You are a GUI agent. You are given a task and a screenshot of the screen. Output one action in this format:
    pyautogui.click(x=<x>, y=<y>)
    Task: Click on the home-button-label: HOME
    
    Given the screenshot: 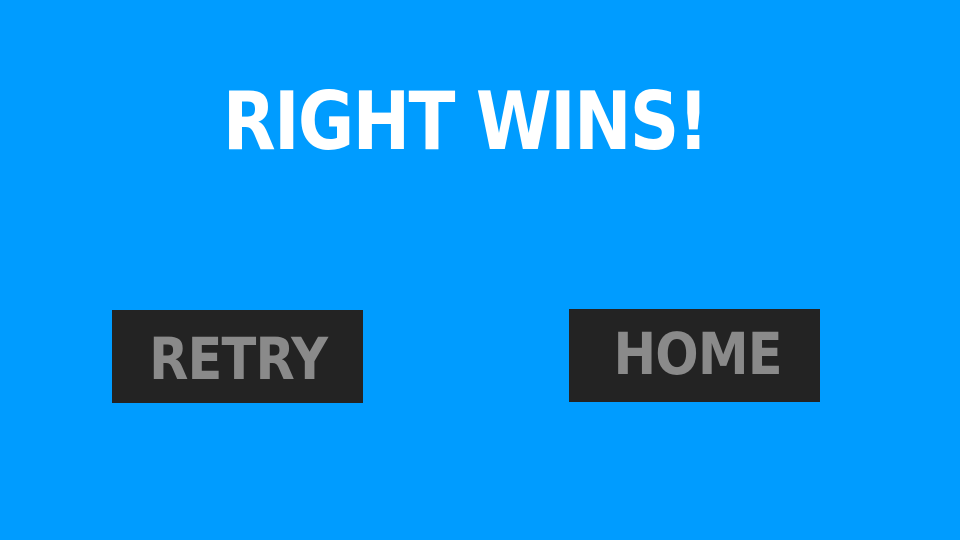 What is the action you would take?
    pyautogui.click(x=697, y=353)
    